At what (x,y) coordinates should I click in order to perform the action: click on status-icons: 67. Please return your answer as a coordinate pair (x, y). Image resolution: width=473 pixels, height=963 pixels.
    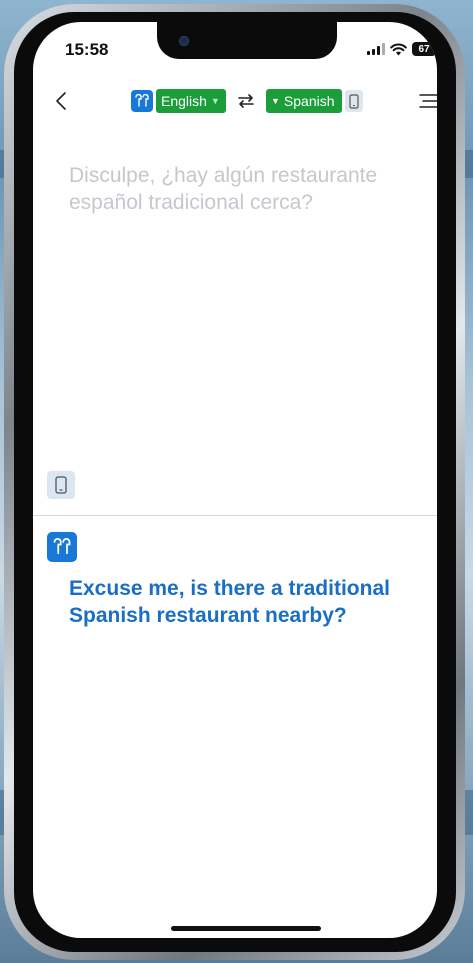
    Looking at the image, I should click on (401, 49).